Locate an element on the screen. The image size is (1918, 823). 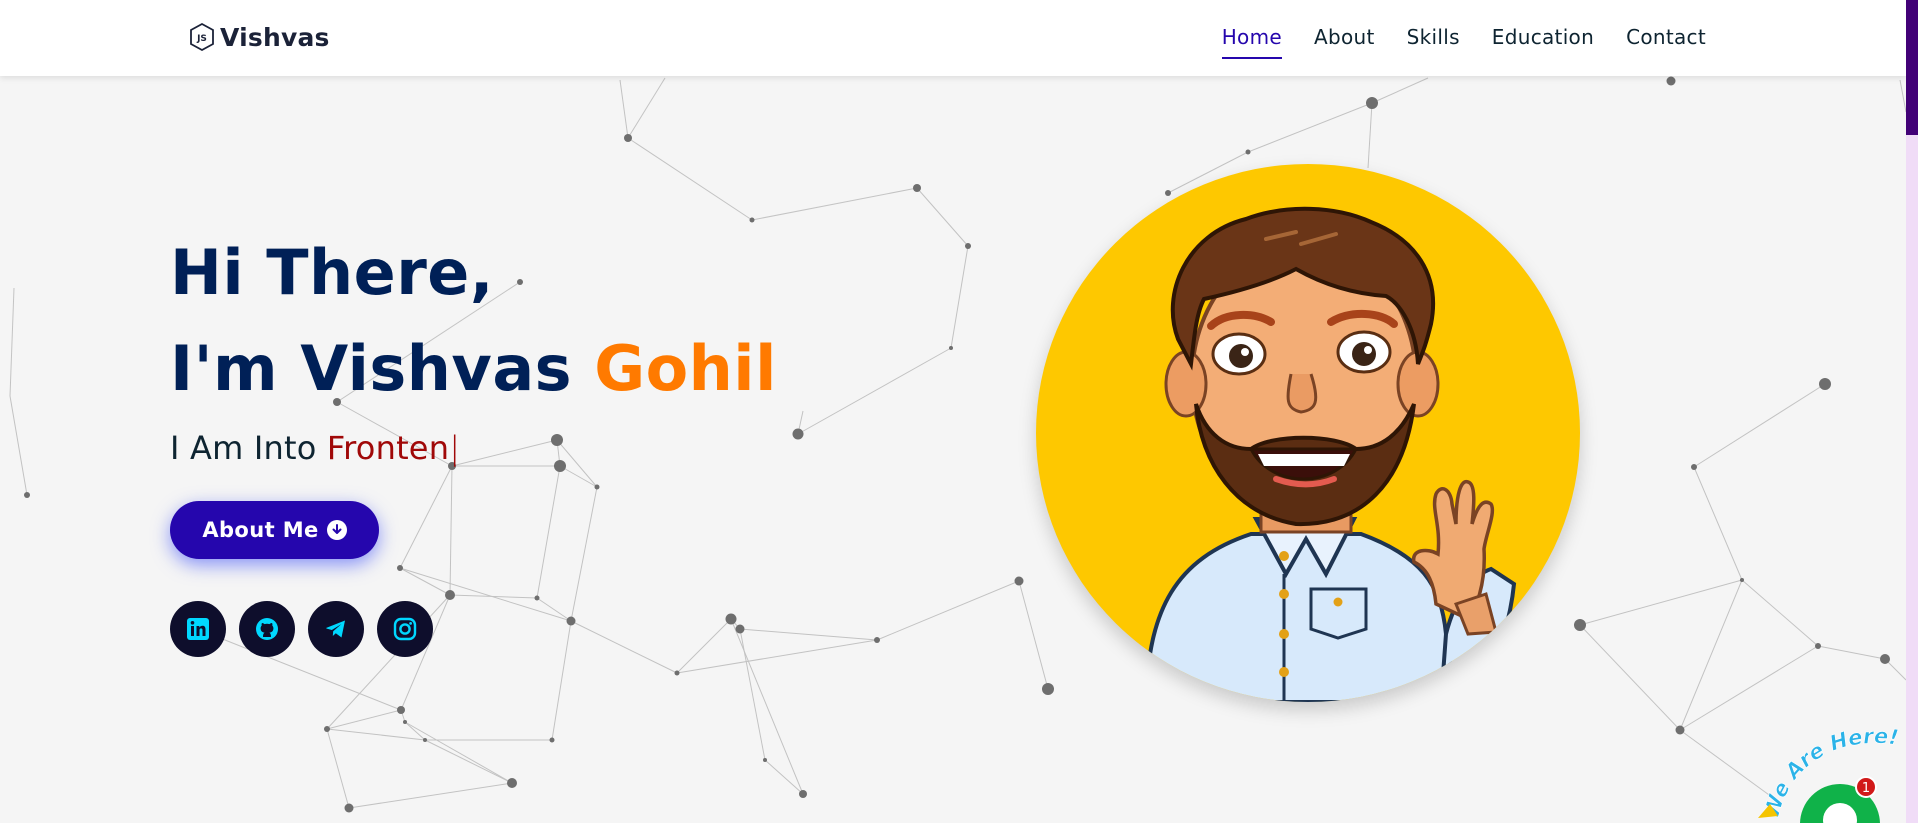
github-link is located at coordinates (267, 629).